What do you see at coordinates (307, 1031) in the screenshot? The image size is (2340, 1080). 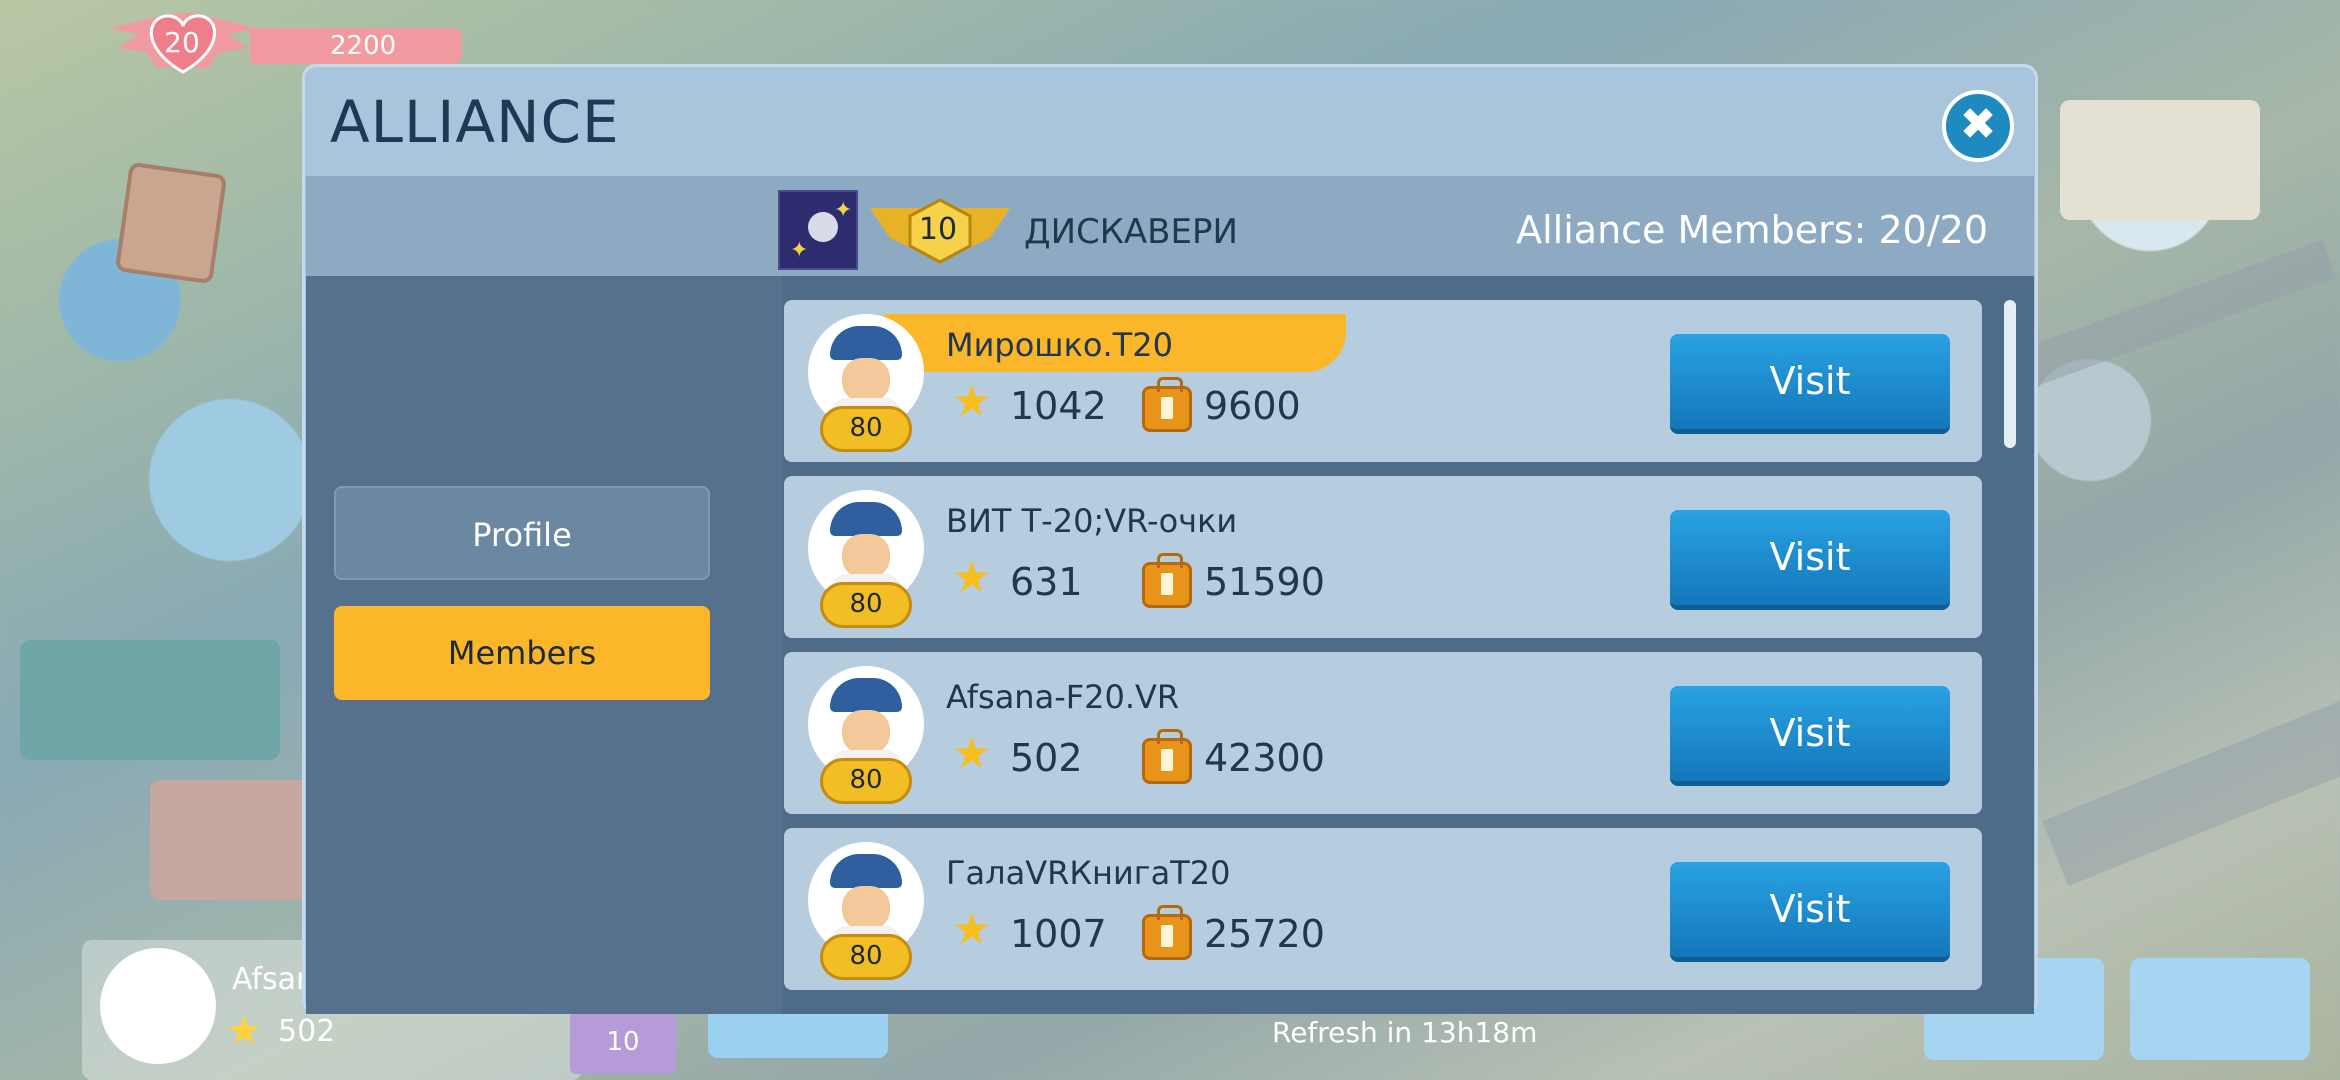 I see `bottom-player-stars: 502` at bounding box center [307, 1031].